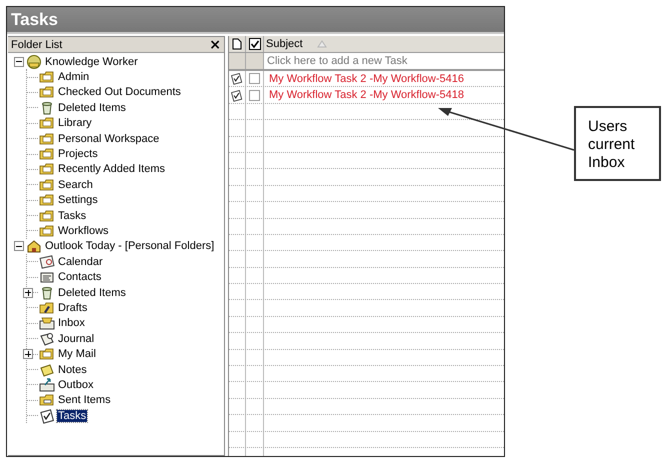  I want to click on house-icon, so click(34, 246).